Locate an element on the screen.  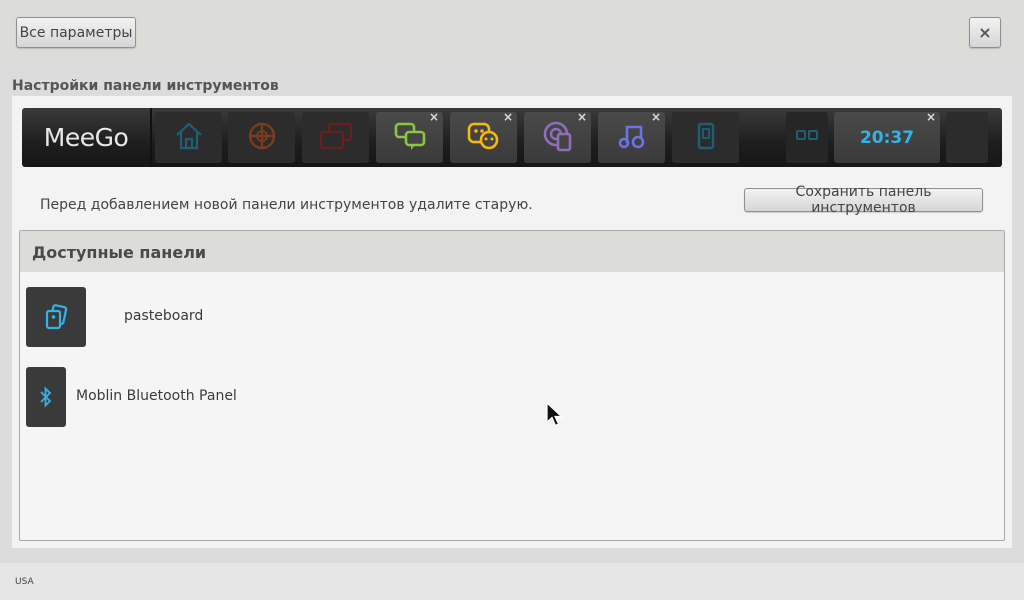
available-panels-header: Доступные панели is located at coordinates (512, 251).